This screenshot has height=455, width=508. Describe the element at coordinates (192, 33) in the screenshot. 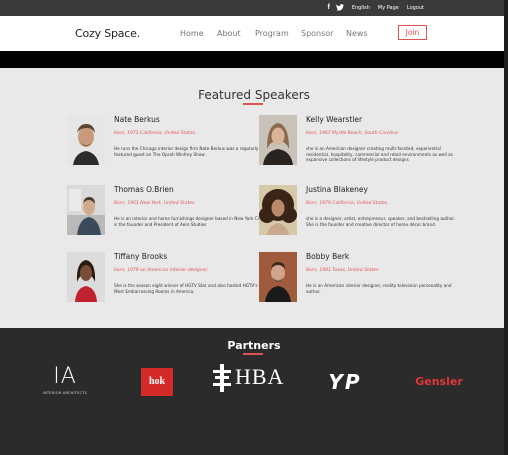

I see `nav-home: Home` at that location.